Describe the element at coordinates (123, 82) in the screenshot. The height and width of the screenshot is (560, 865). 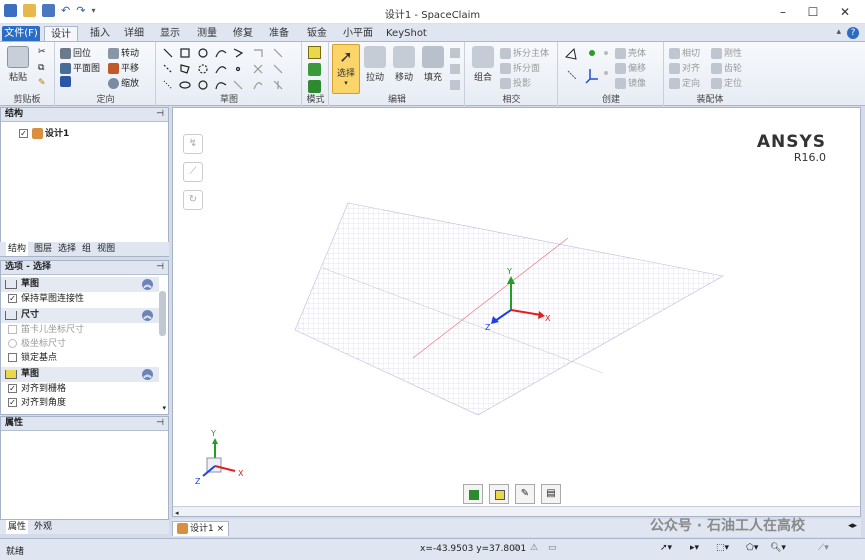
I see `zoom-button: 缩放` at that location.